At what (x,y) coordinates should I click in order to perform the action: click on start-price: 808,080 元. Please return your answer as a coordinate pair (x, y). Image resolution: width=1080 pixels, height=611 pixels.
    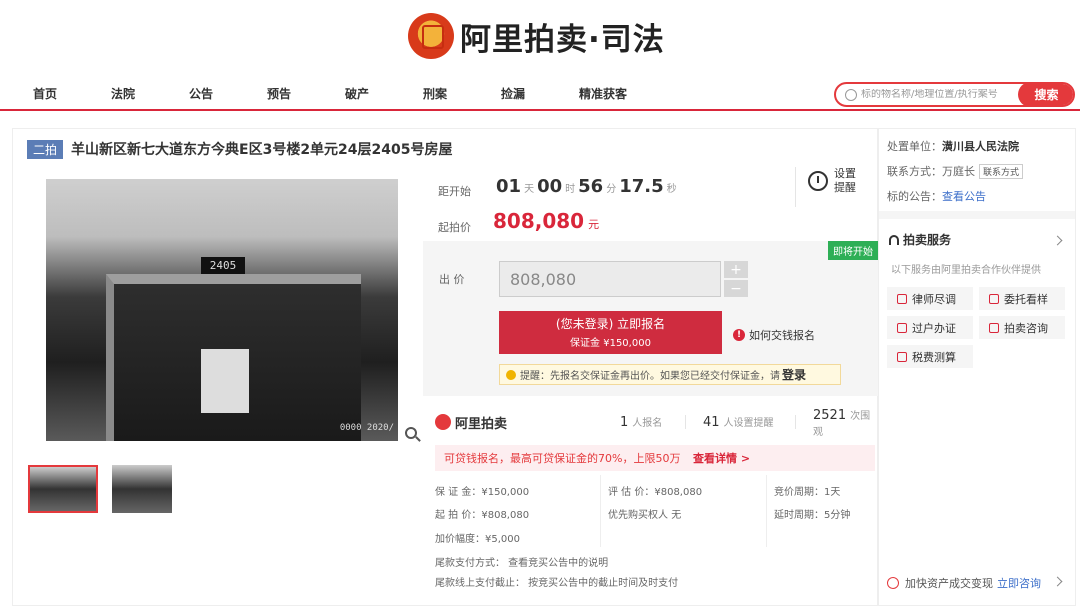
    Looking at the image, I should click on (546, 221).